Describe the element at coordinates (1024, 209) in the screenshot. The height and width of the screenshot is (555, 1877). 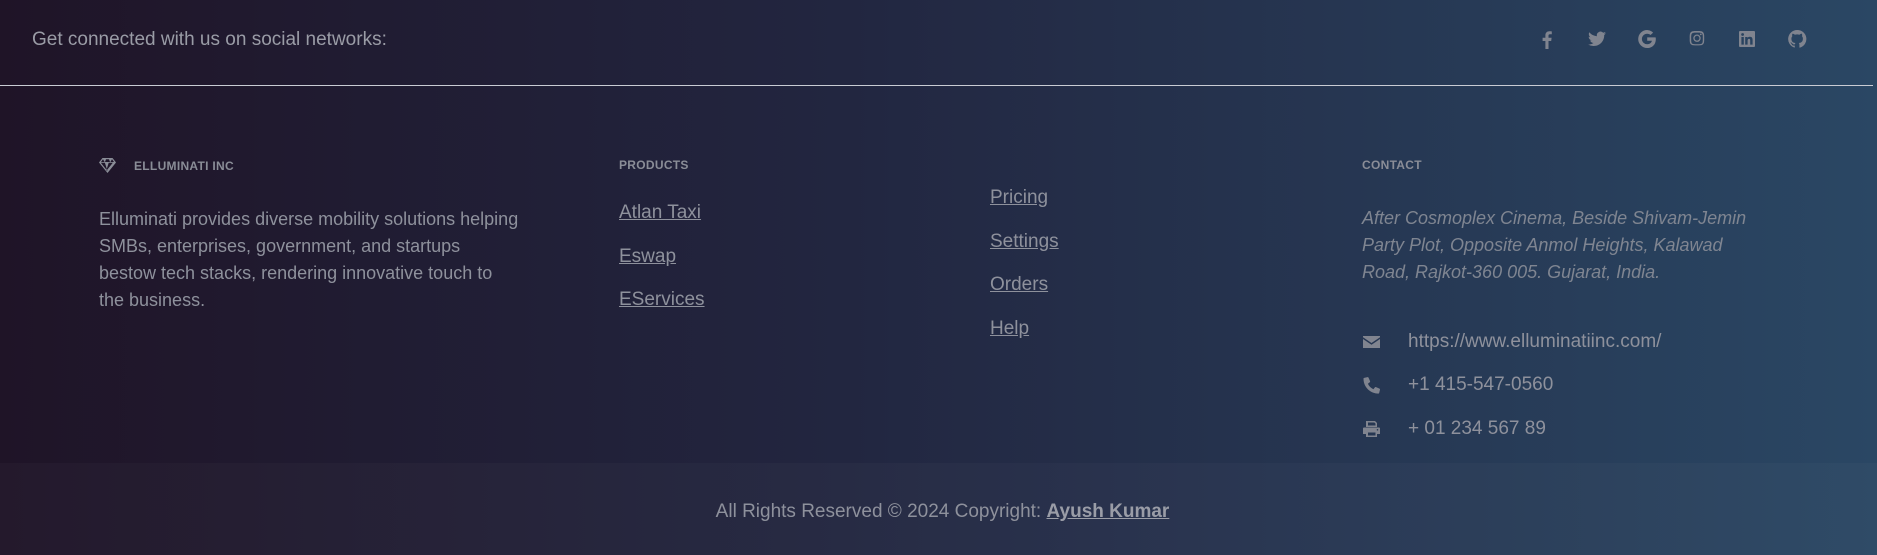
I see `link-pricing: Pricing` at that location.